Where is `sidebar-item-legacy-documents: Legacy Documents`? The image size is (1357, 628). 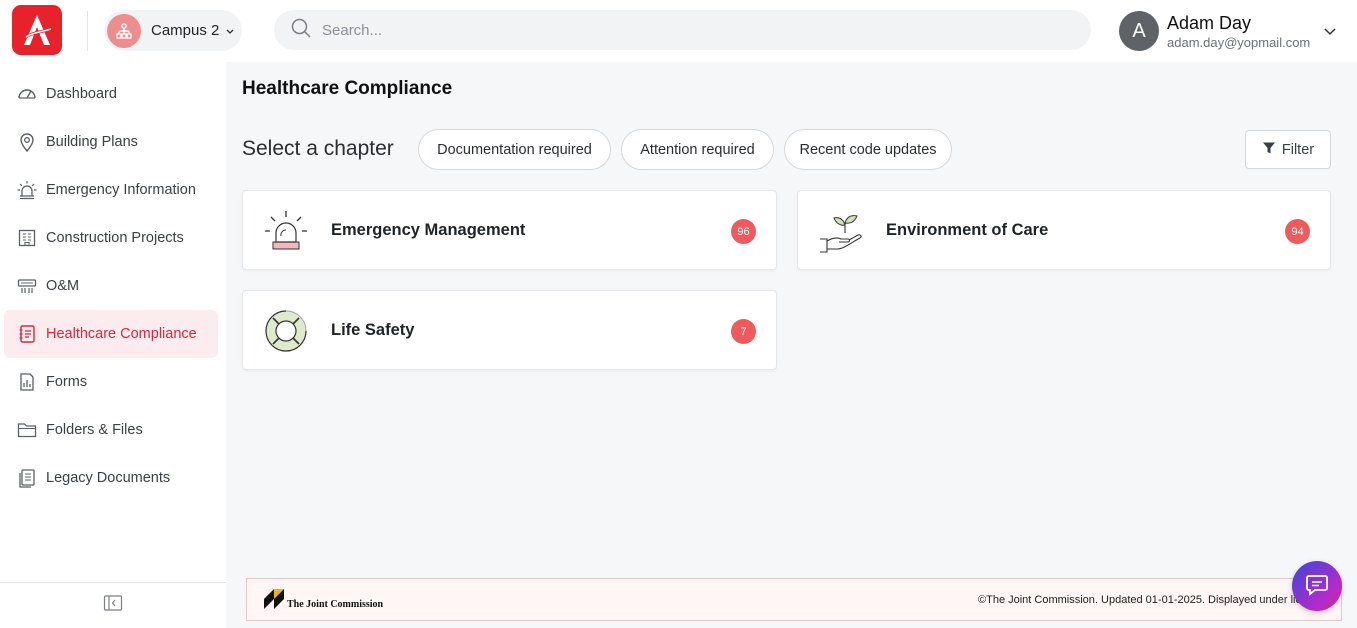 sidebar-item-legacy-documents: Legacy Documents is located at coordinates (111, 478).